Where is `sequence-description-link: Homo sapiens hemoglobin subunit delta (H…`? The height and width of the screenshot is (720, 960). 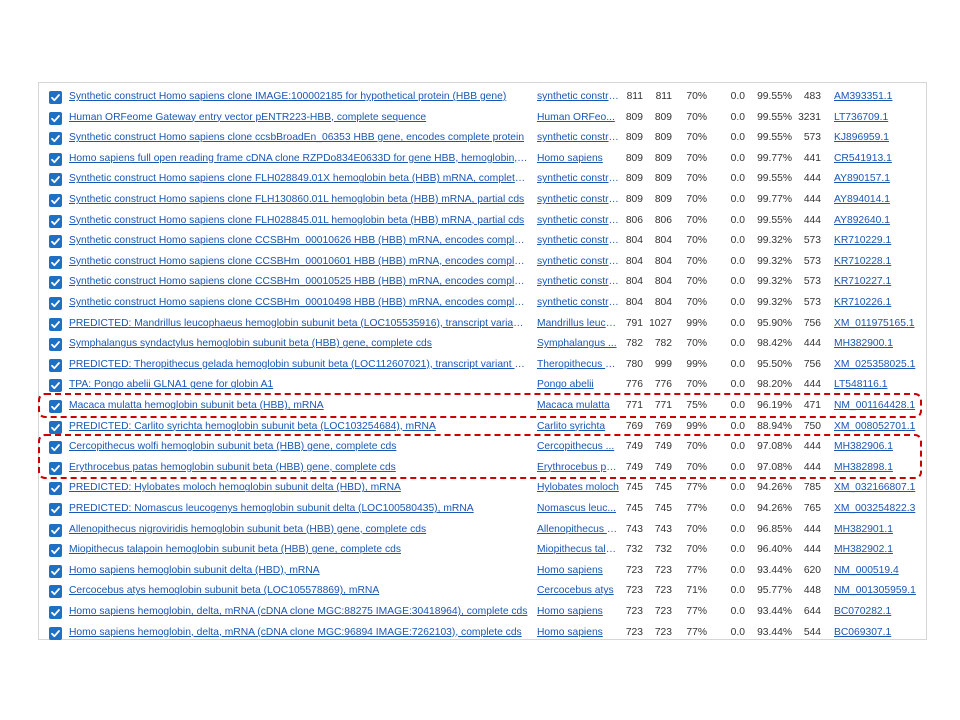 sequence-description-link: Homo sapiens hemoglobin subunit delta (H… is located at coordinates (299, 571).